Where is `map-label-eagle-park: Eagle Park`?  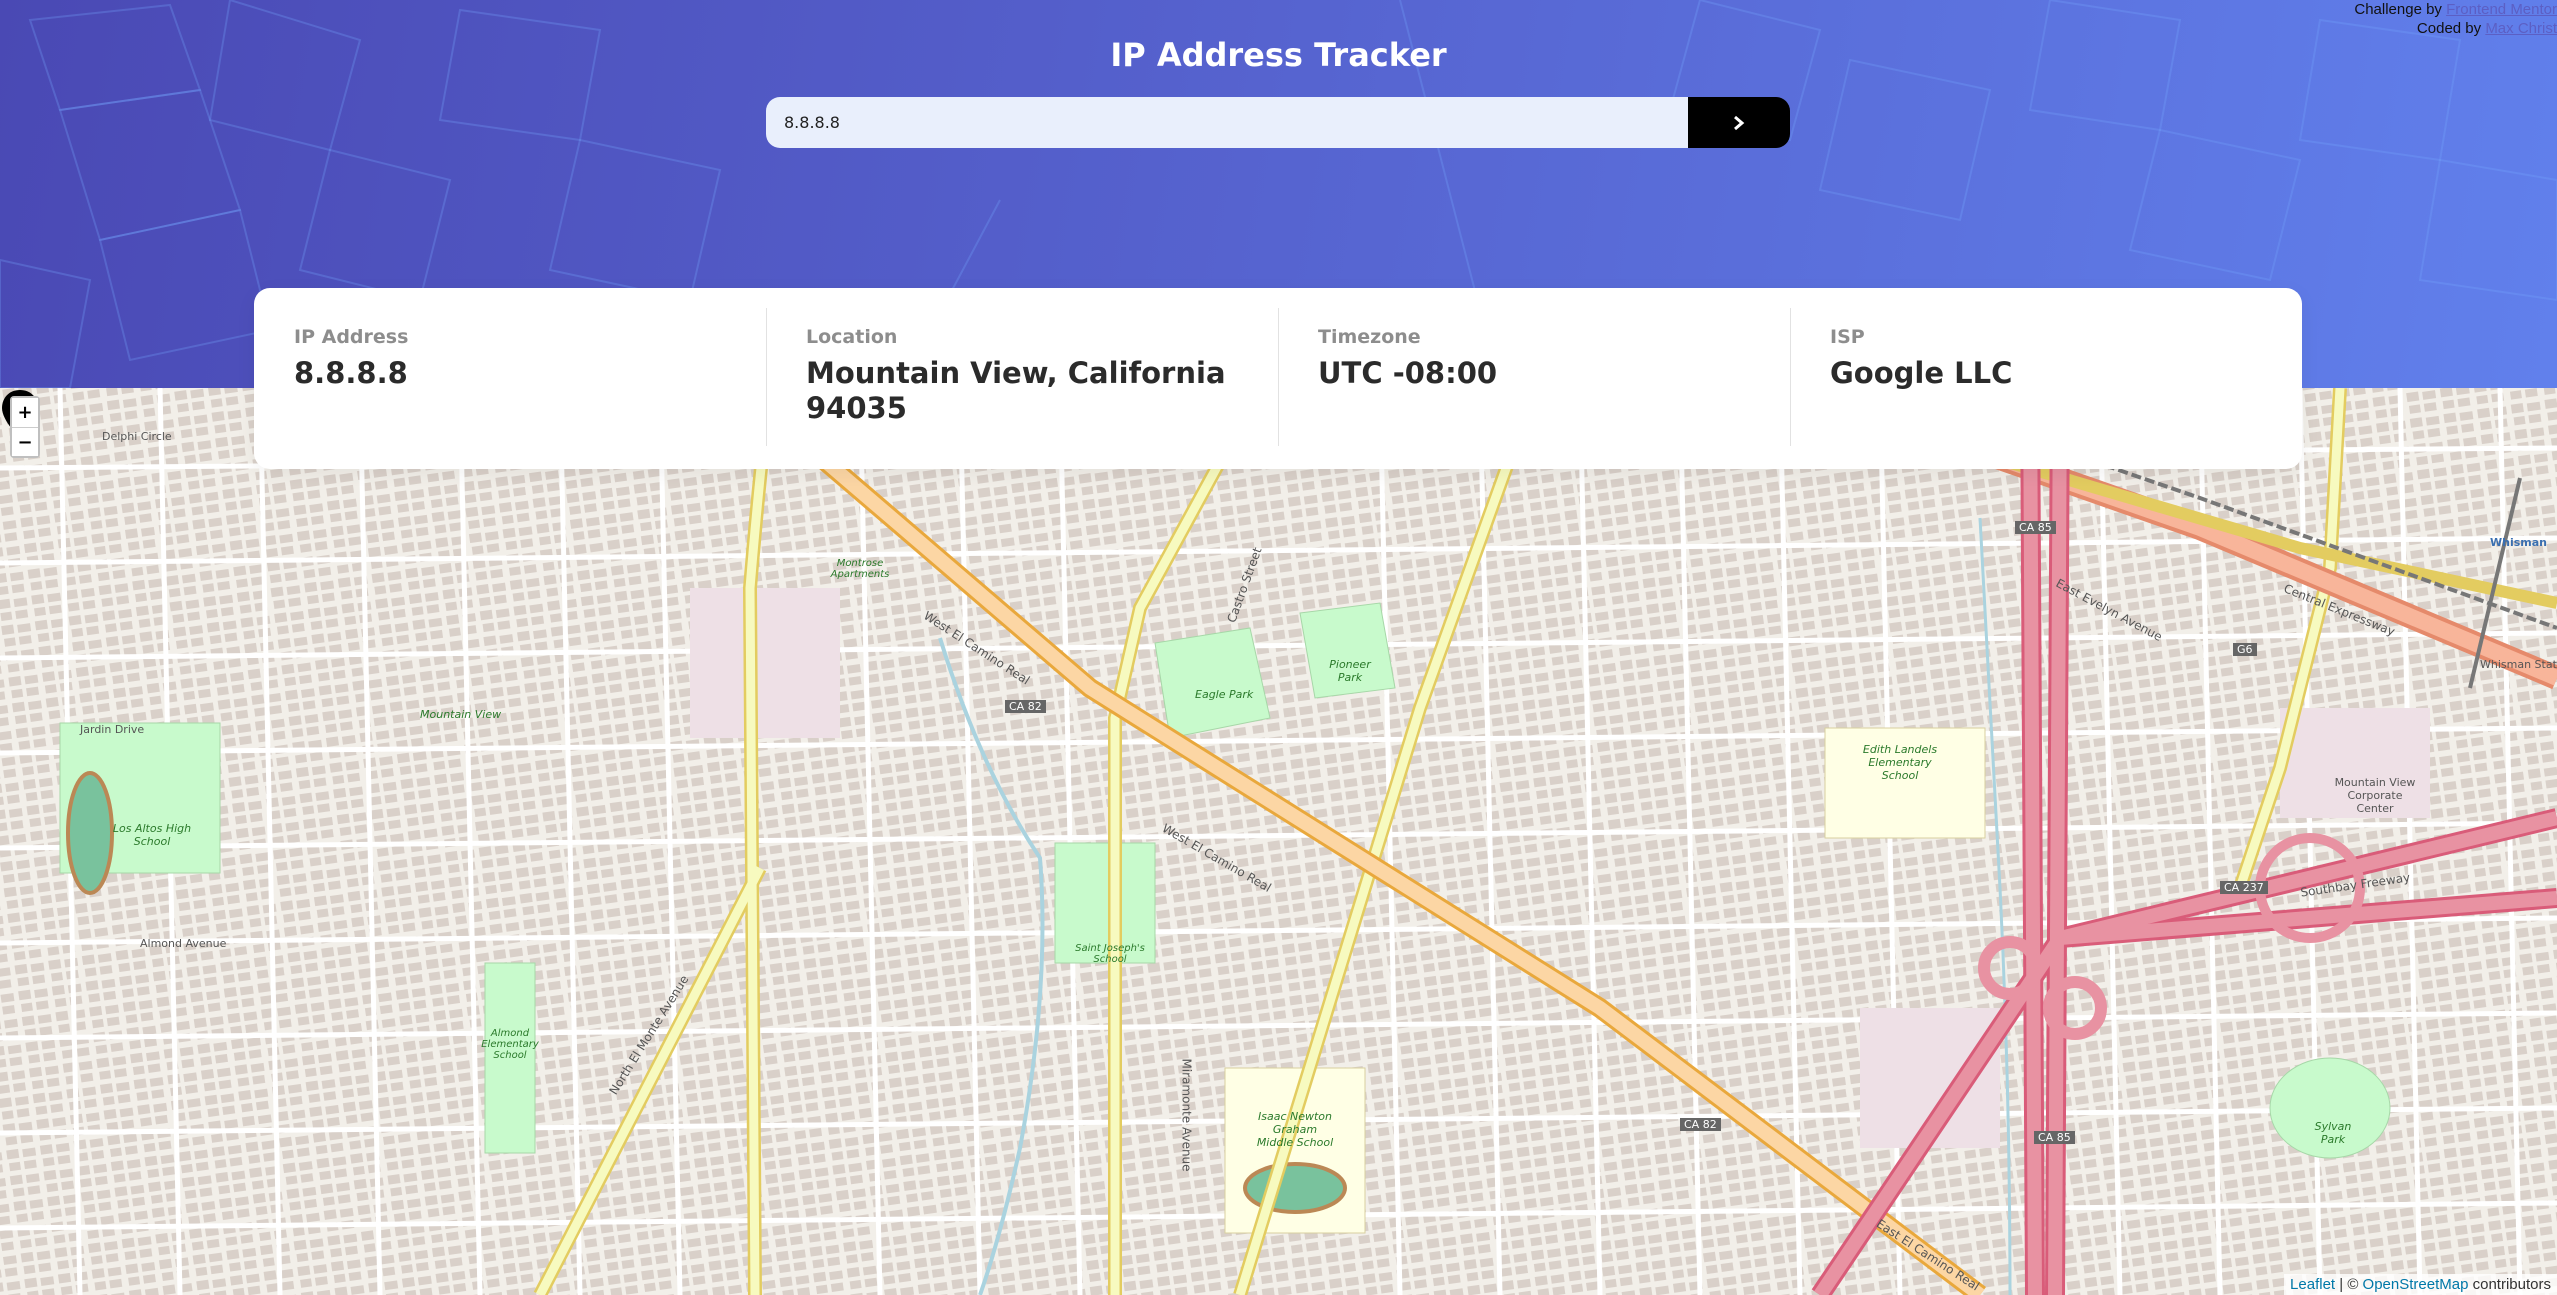 map-label-eagle-park: Eagle Park is located at coordinates (1224, 694).